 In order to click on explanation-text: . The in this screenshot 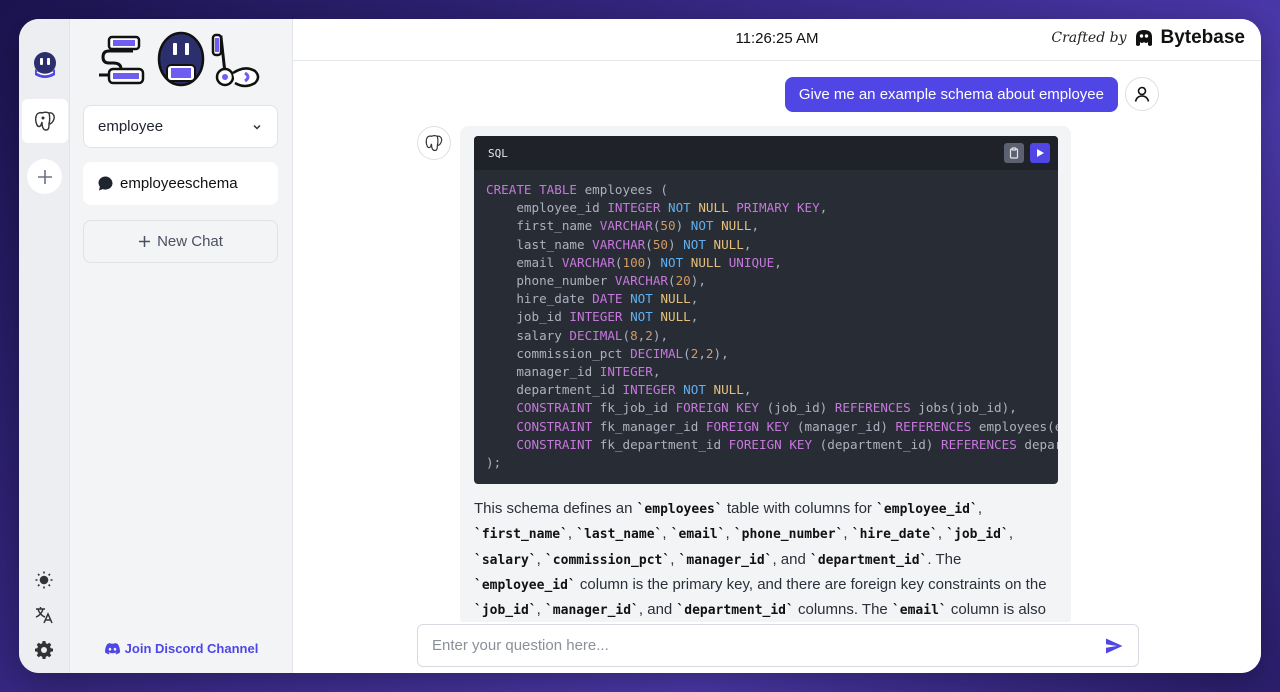, I will do `click(944, 559)`.